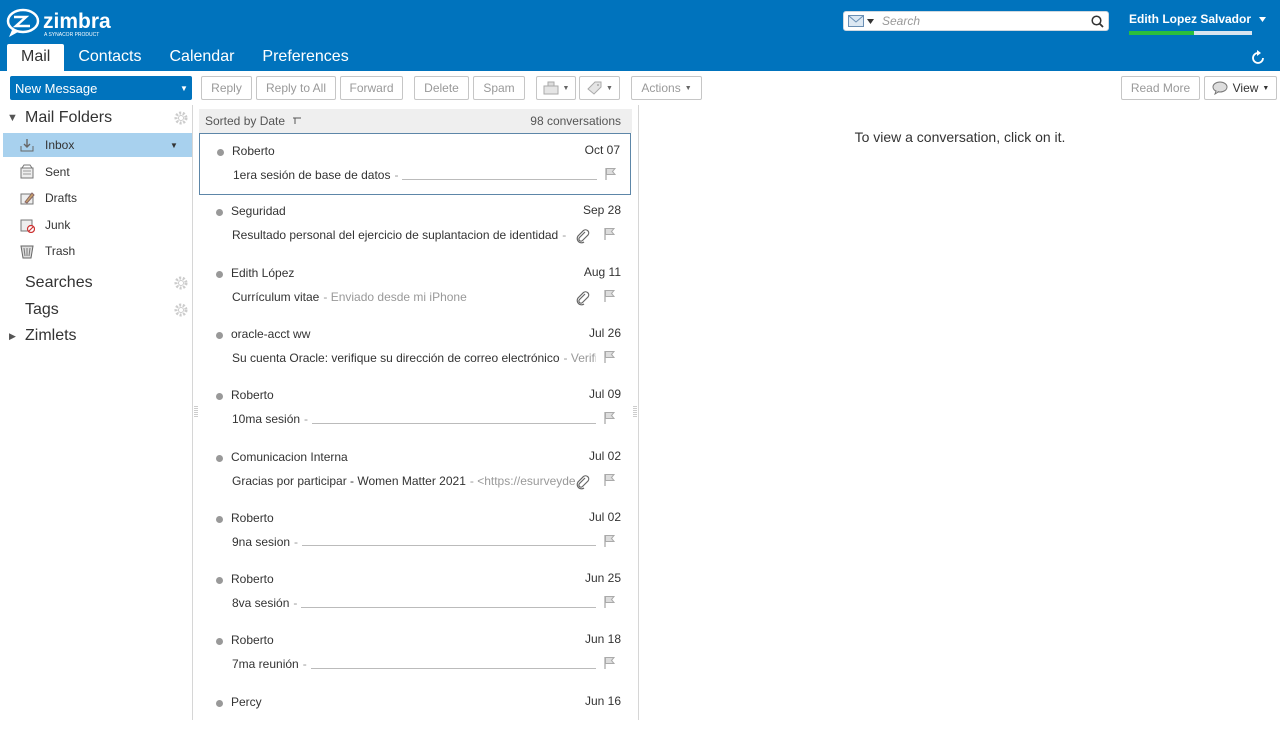  I want to click on tags-header: Tags, so click(96, 310).